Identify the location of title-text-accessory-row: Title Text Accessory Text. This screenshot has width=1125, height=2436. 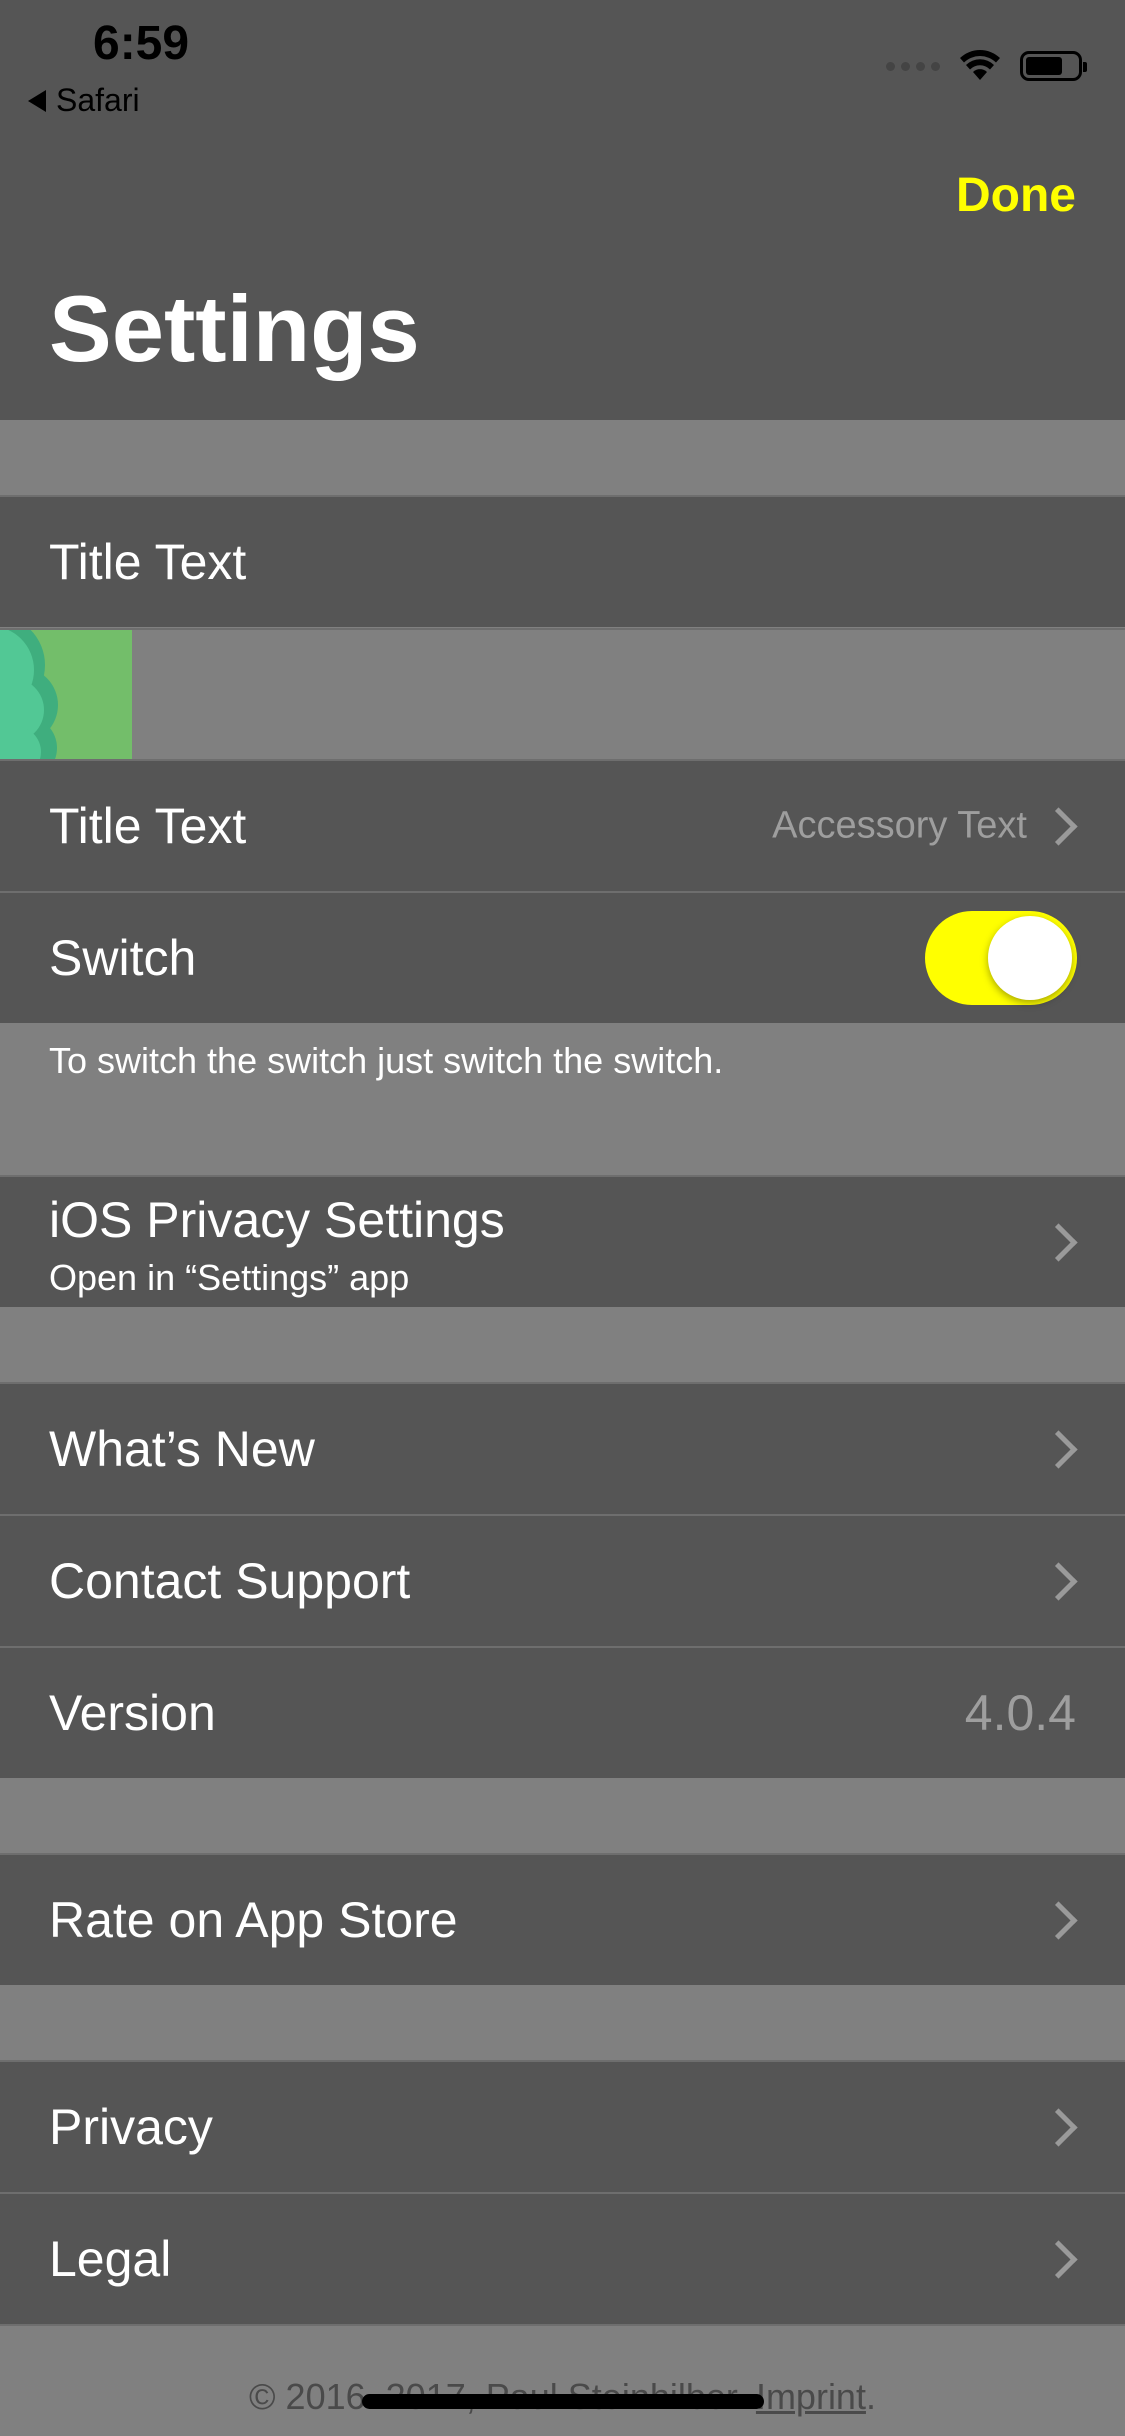
(562, 825).